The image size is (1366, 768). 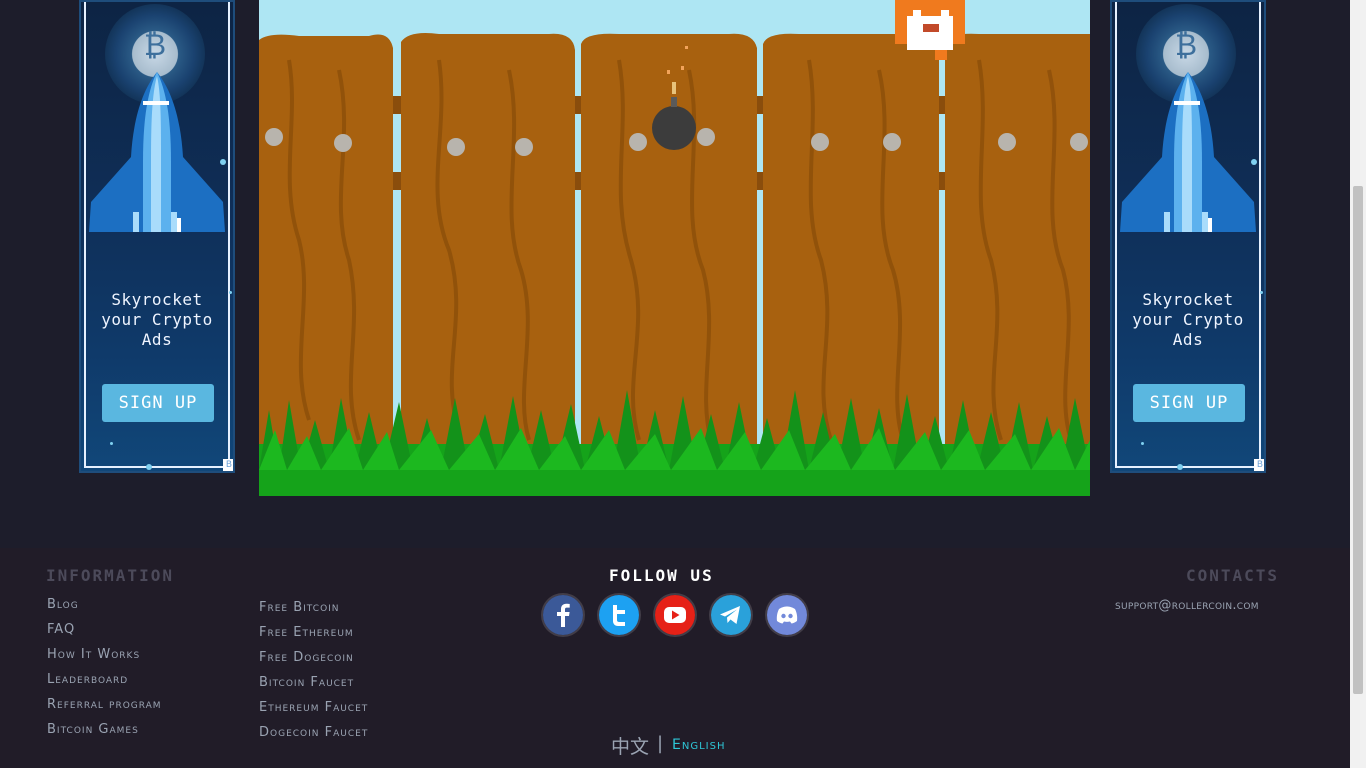 What do you see at coordinates (87, 679) in the screenshot?
I see `footer-link-leaderboard: Leaderboard` at bounding box center [87, 679].